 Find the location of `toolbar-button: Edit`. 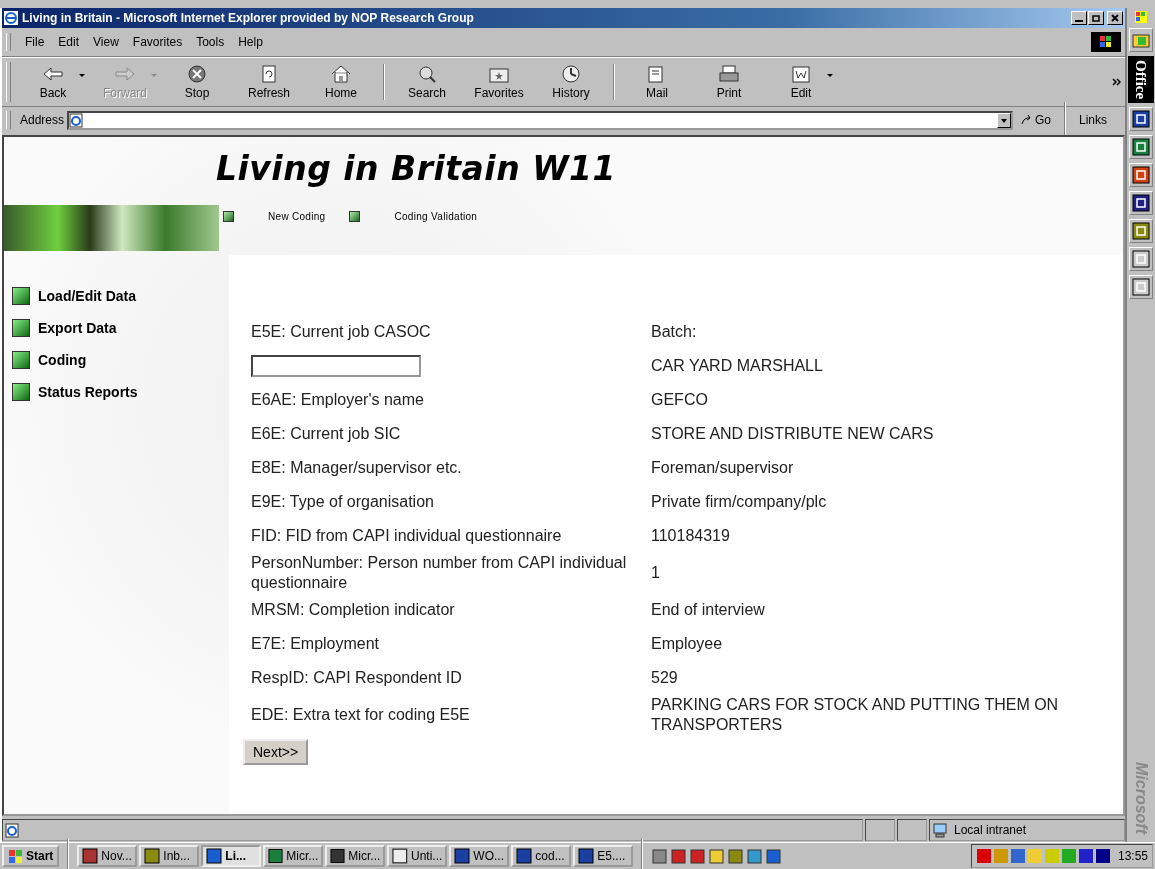

toolbar-button: Edit is located at coordinates (801, 82).